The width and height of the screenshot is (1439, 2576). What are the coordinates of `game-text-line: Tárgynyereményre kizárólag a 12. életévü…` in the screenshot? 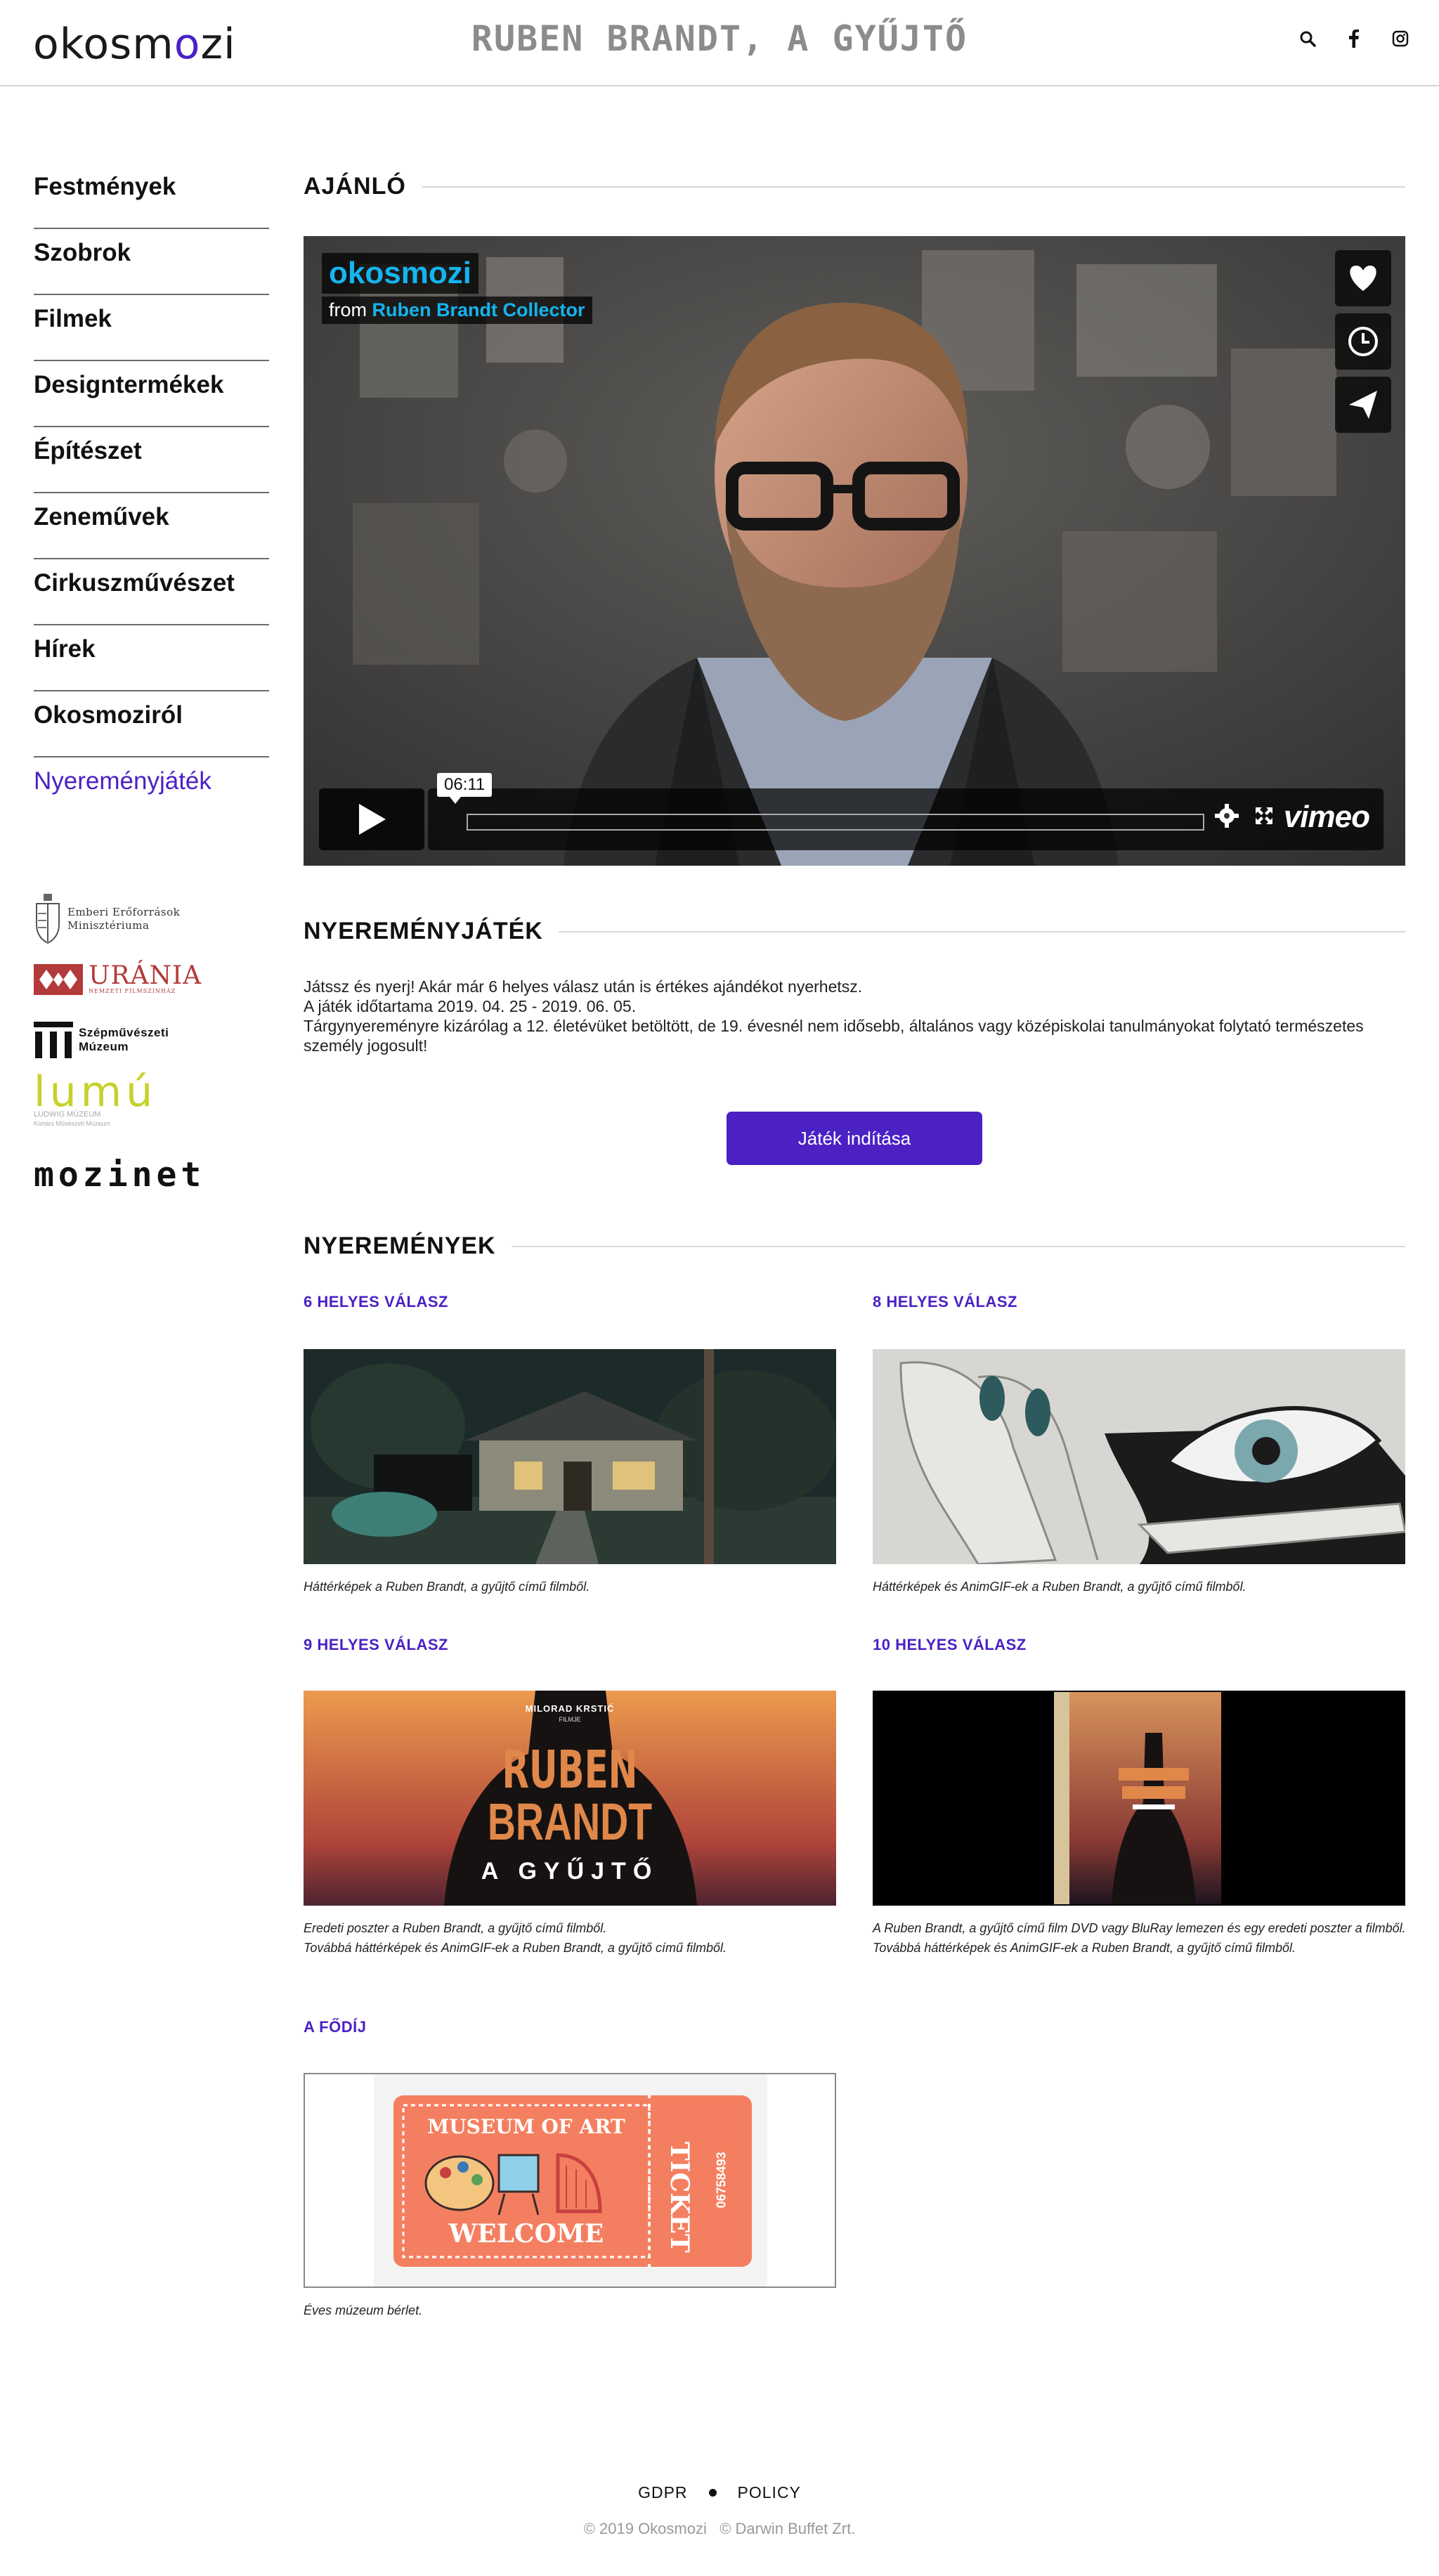 It's located at (834, 1036).